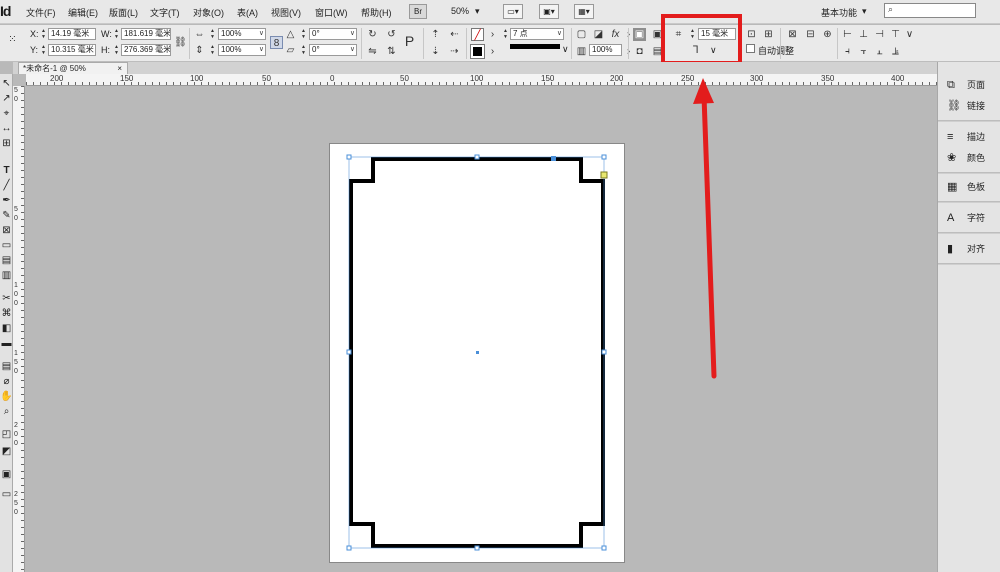  What do you see at coordinates (847, 34) in the screenshot?
I see `align-left-icon: ⊢` at bounding box center [847, 34].